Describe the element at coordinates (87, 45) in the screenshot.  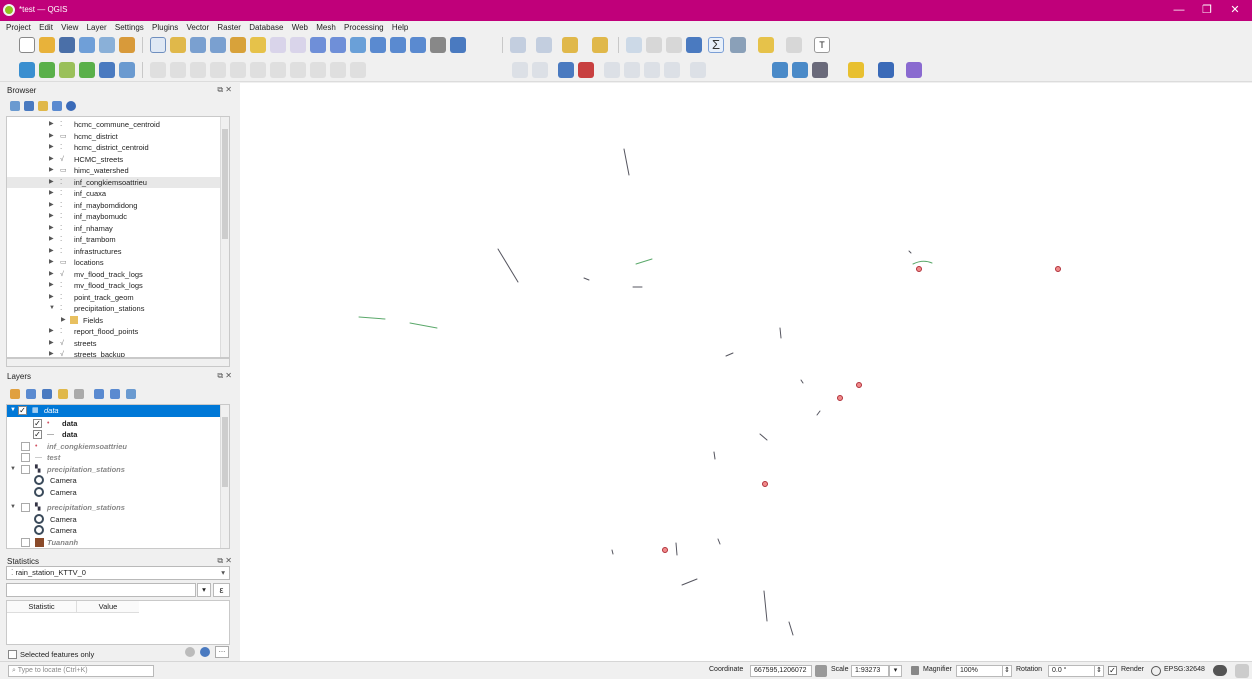
I see `save-as-icon` at that location.